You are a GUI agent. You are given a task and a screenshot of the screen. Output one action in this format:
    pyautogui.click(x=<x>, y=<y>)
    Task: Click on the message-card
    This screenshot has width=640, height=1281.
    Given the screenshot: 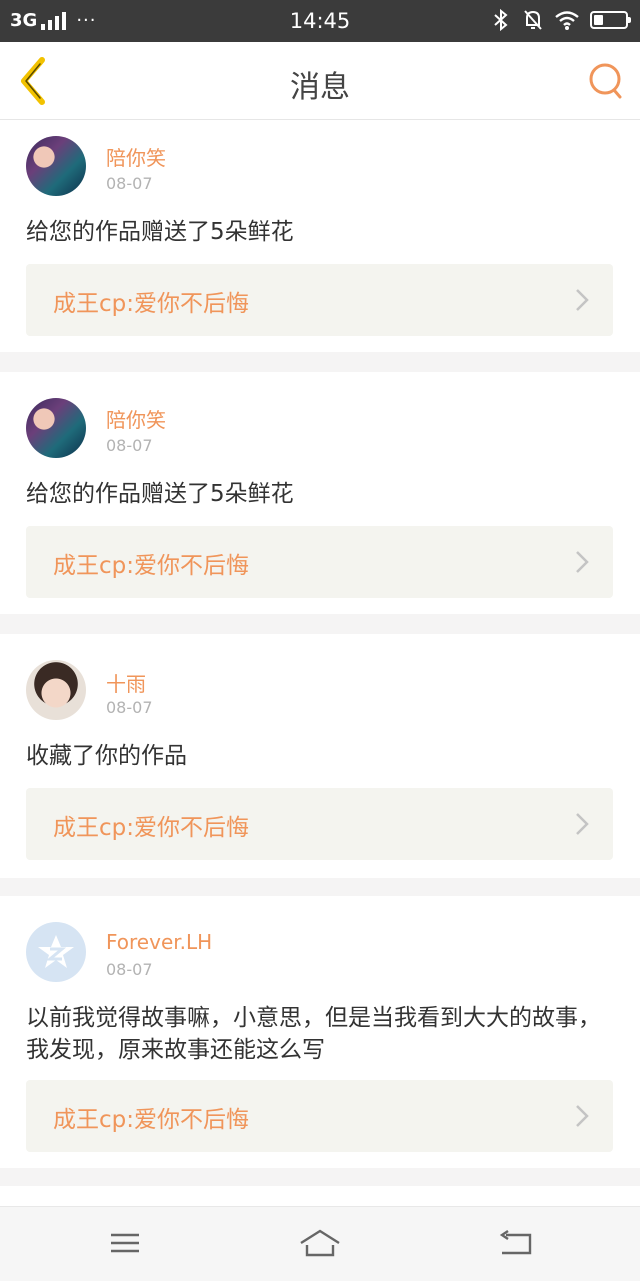 What is the action you would take?
    pyautogui.click(x=320, y=1196)
    